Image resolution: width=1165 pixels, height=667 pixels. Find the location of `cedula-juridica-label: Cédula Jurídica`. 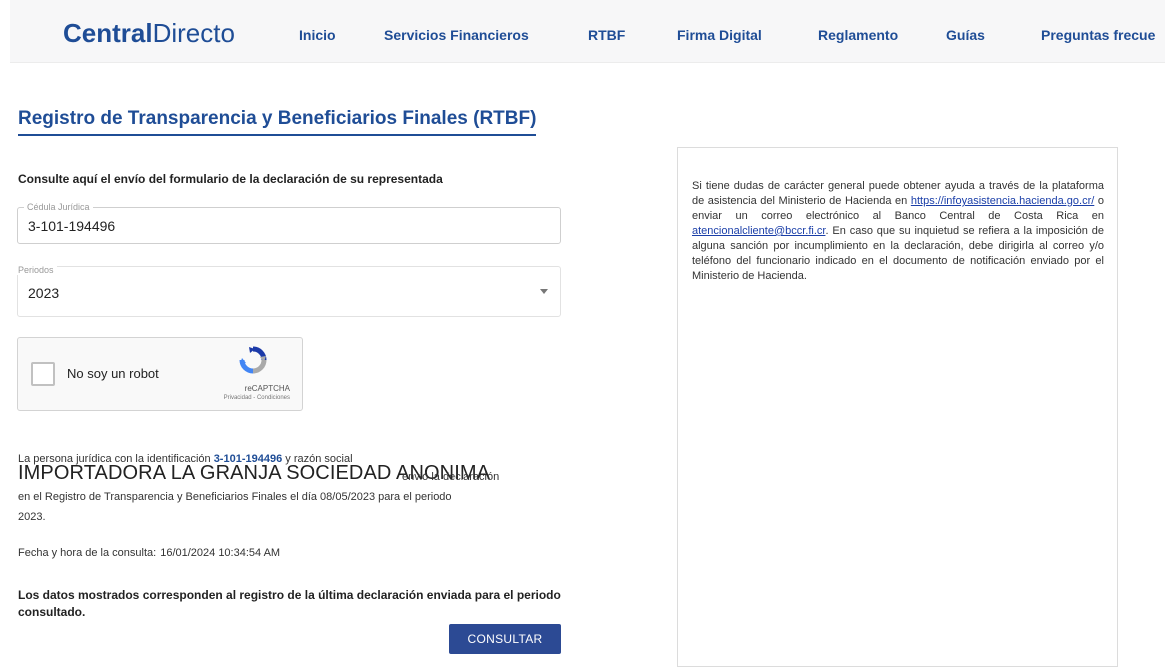

cedula-juridica-label: Cédula Jurídica is located at coordinates (58, 207).